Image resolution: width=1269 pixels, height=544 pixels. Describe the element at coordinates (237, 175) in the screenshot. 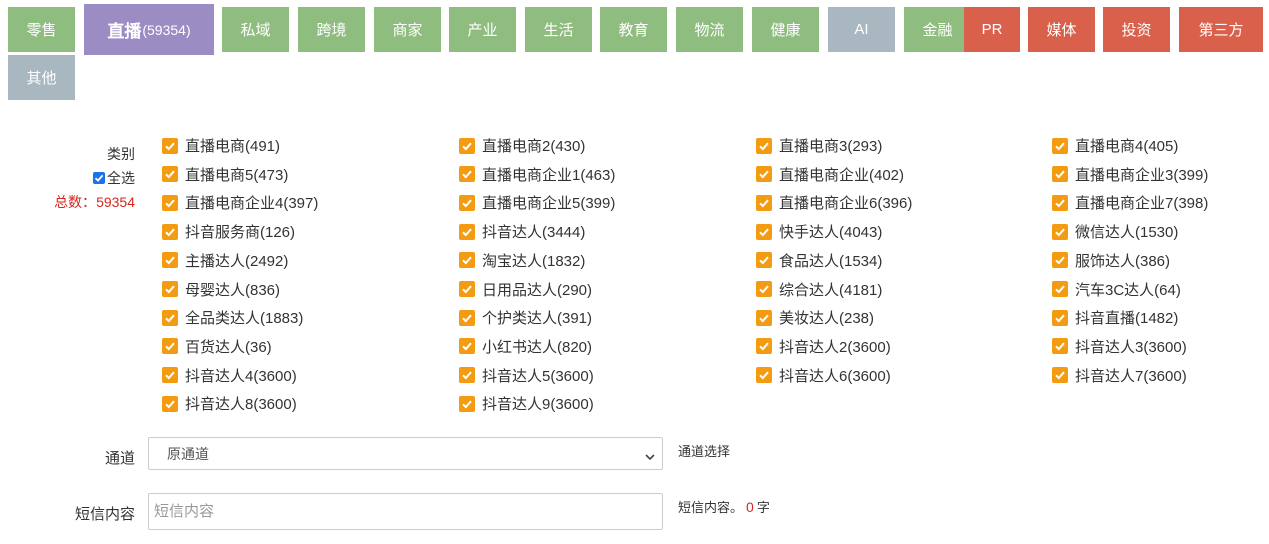

I see `category-checkbox-label: 直播电商5(473)` at that location.